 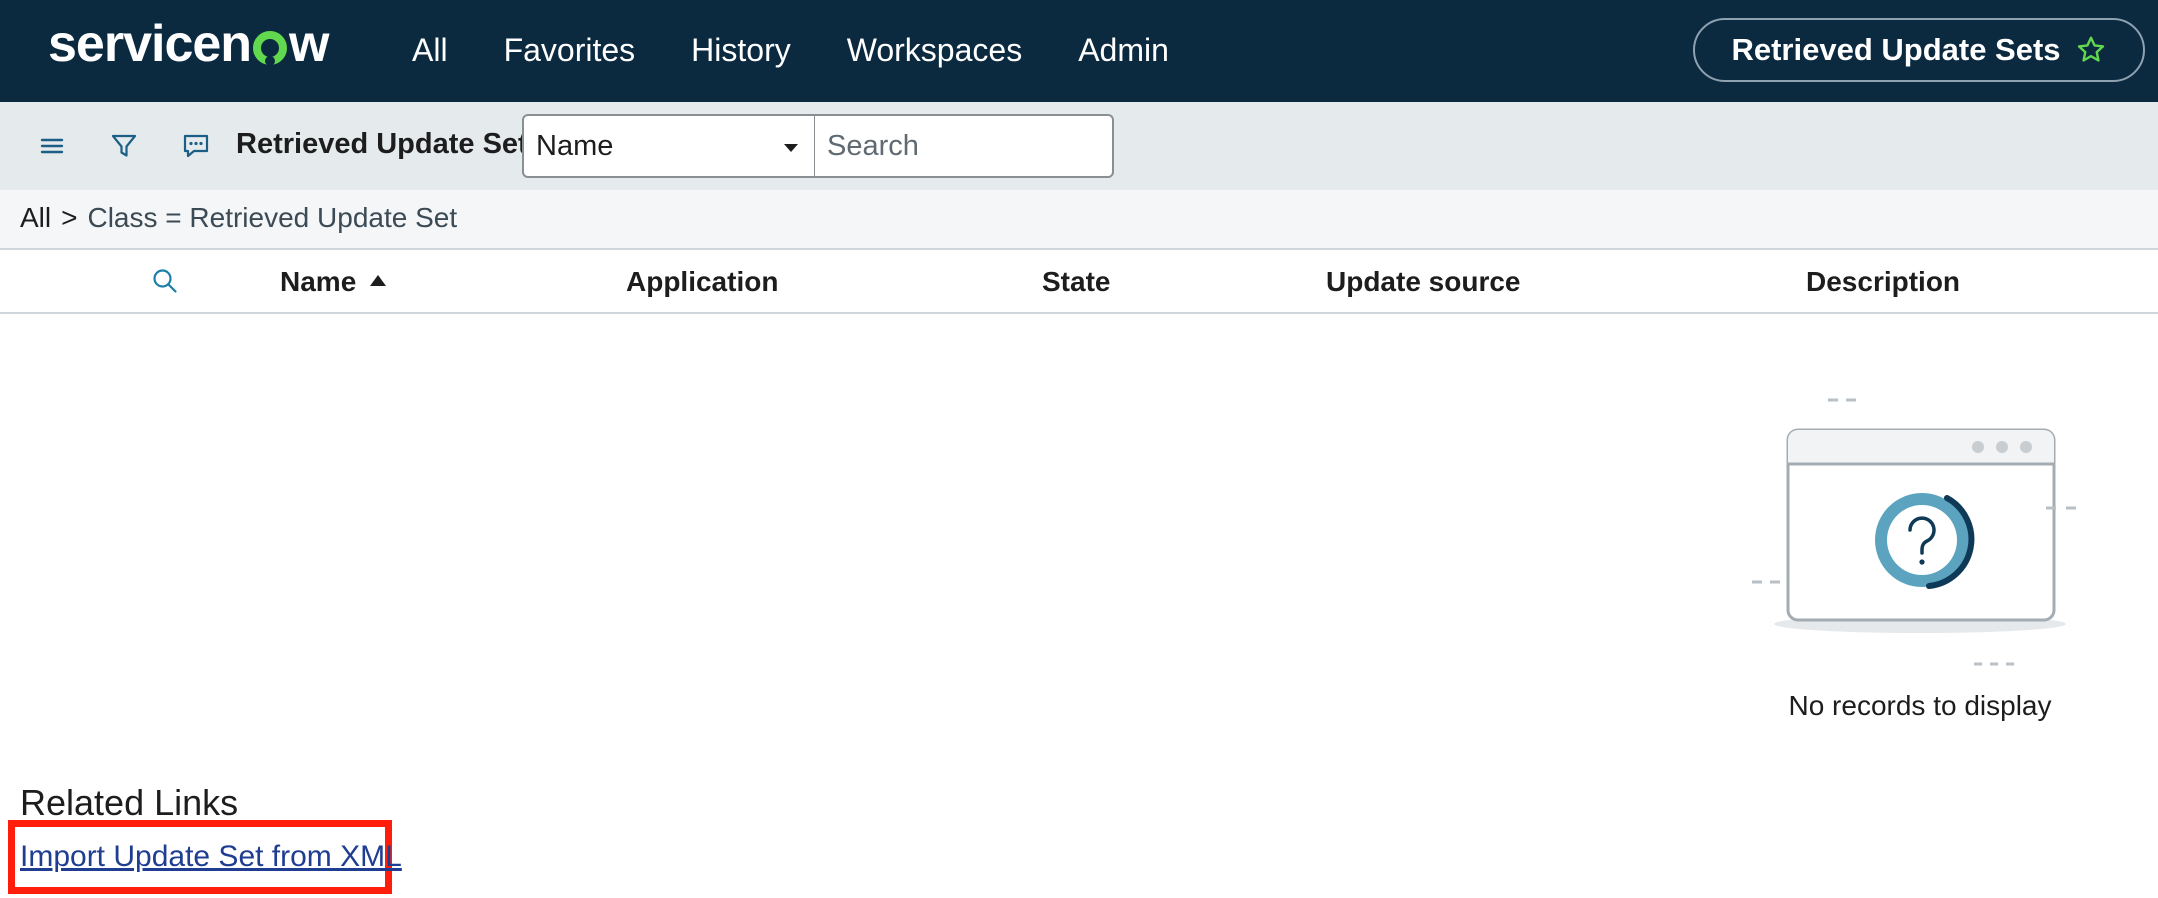 I want to click on context-pill-button: Retrieved Update Sets, so click(x=1919, y=50).